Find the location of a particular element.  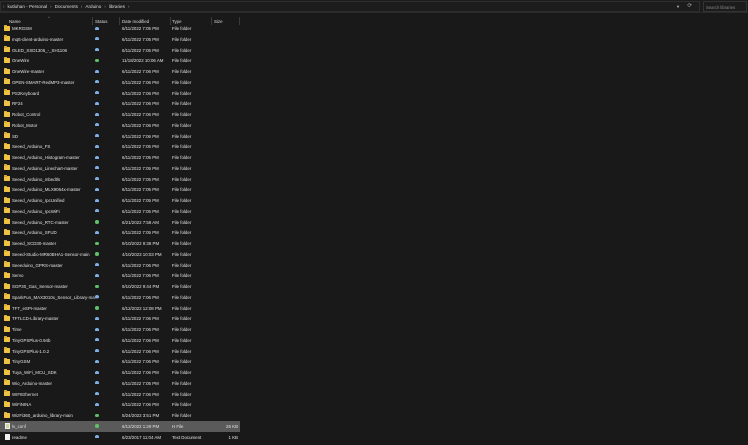

file-row: WiFiNINA 6/11/2022 7:06 PM File folder is located at coordinates (374, 404).